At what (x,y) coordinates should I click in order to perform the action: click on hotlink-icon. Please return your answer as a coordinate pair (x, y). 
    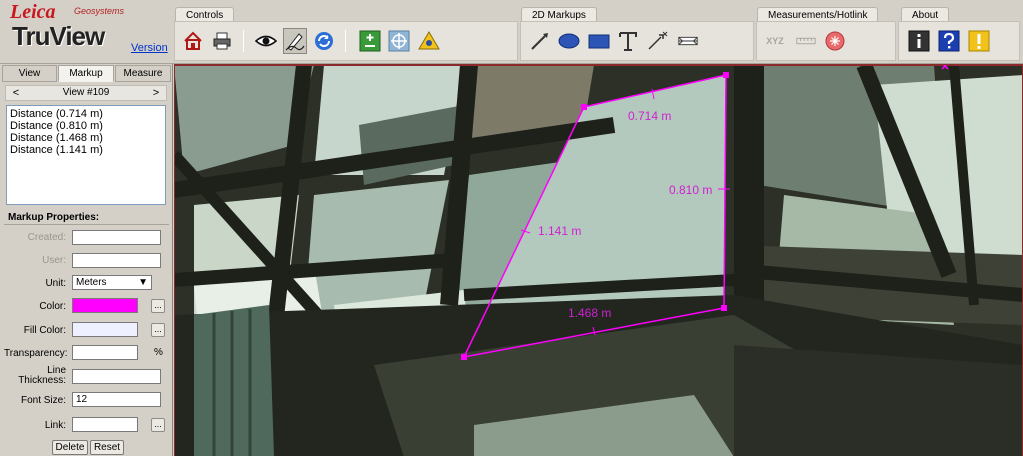
    Looking at the image, I should click on (835, 41).